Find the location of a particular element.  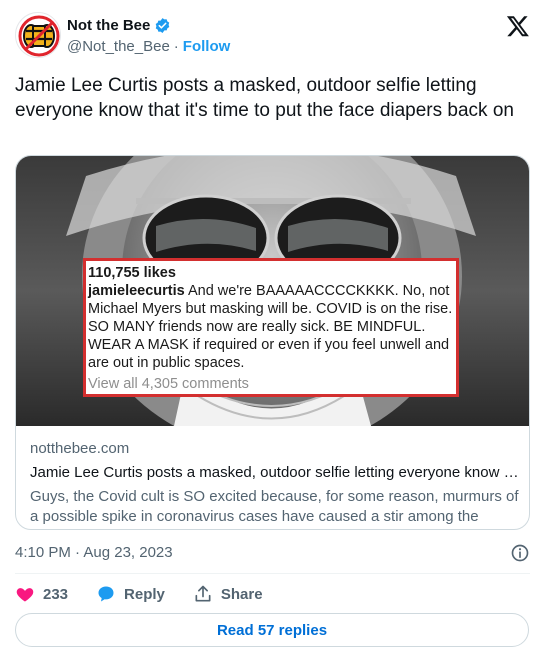

instagram-likes: 110,755 likes is located at coordinates (132, 273).